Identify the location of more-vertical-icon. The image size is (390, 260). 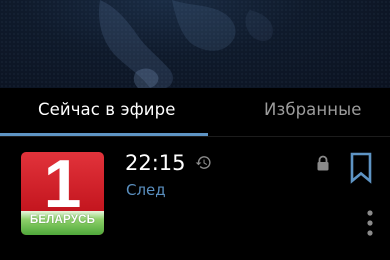
(370, 223).